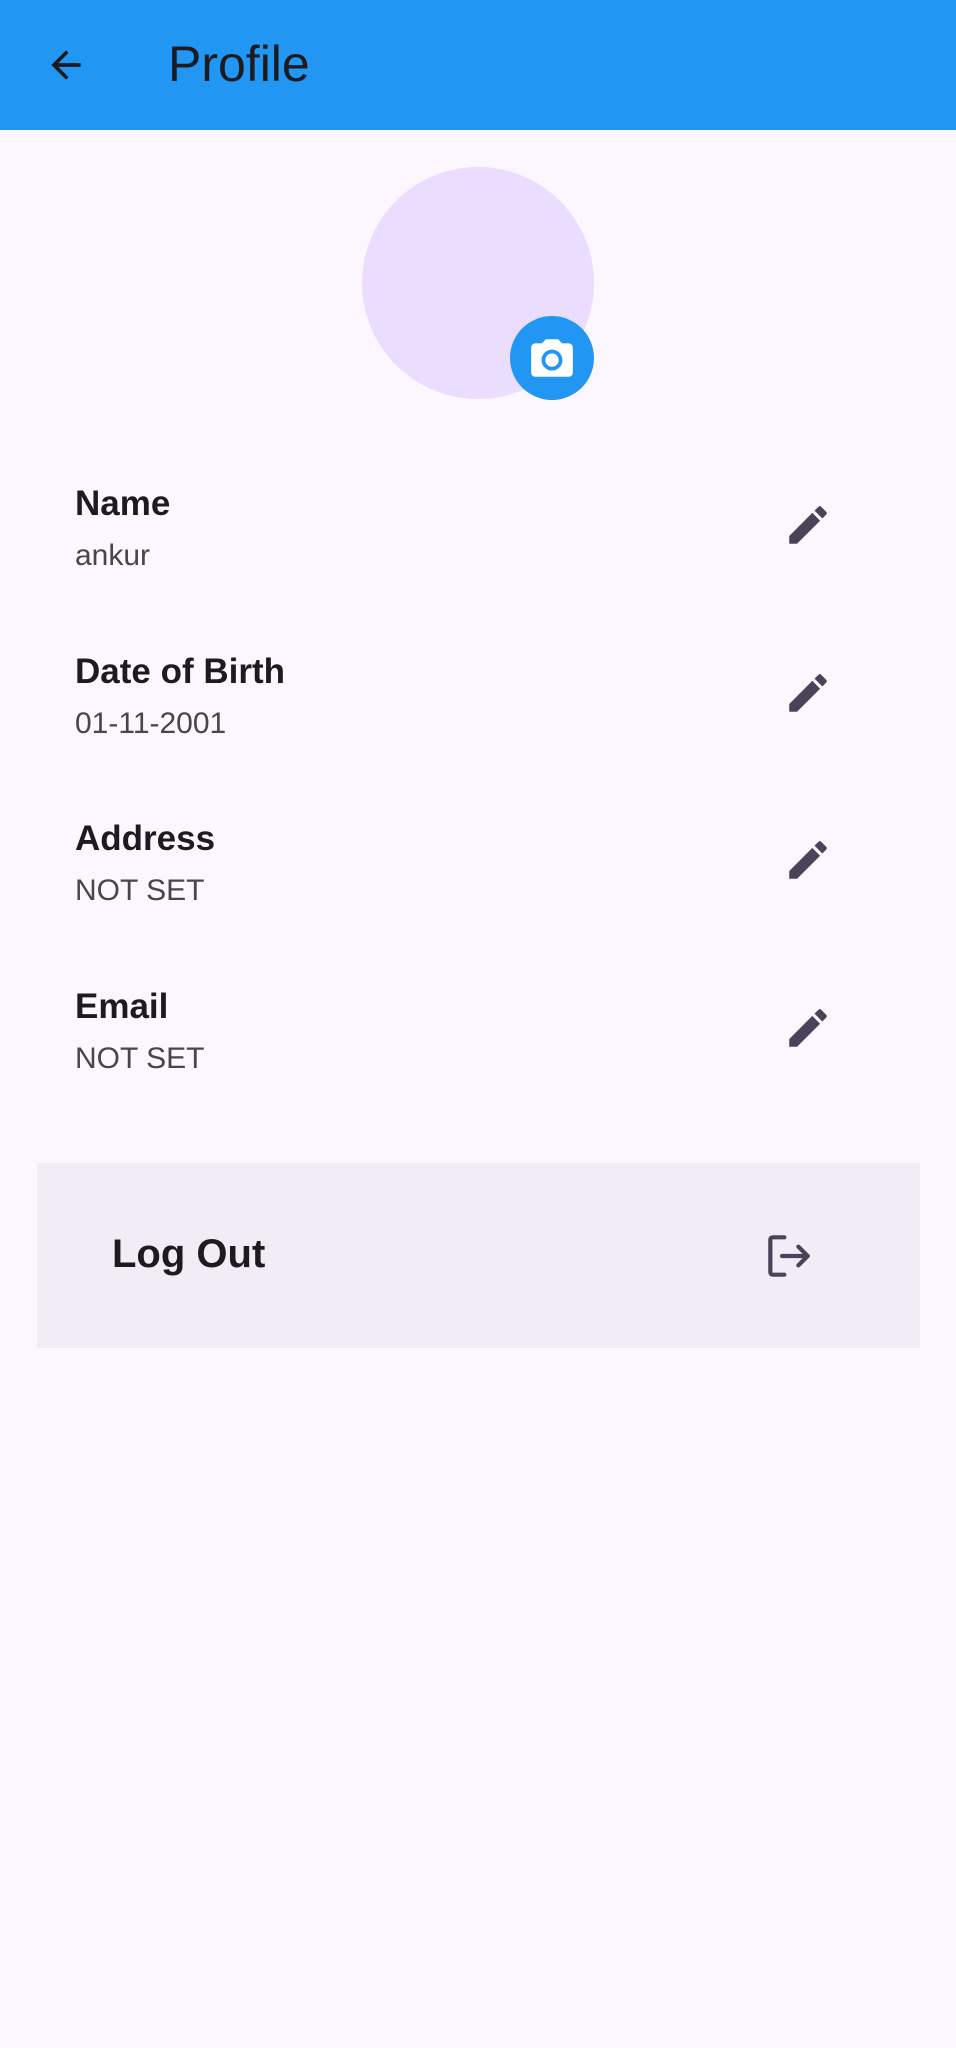 The height and width of the screenshot is (2048, 956). I want to click on logout-button: Log Out, so click(478, 1255).